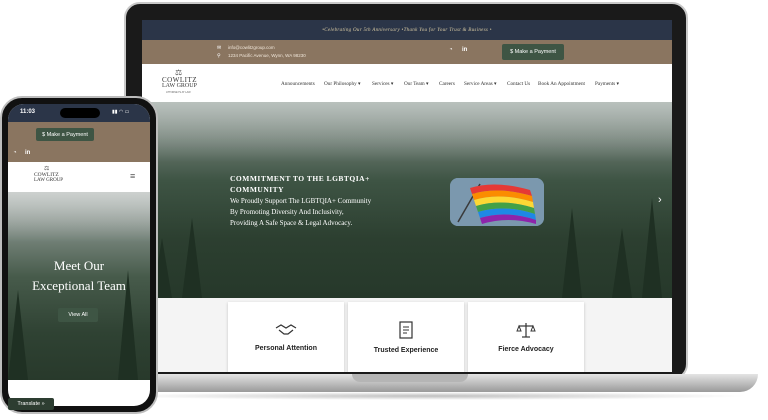 This screenshot has height=420, width=768. I want to click on phone-status-bar: 11:03 ▮▮ ◠ ▭, so click(79, 113).